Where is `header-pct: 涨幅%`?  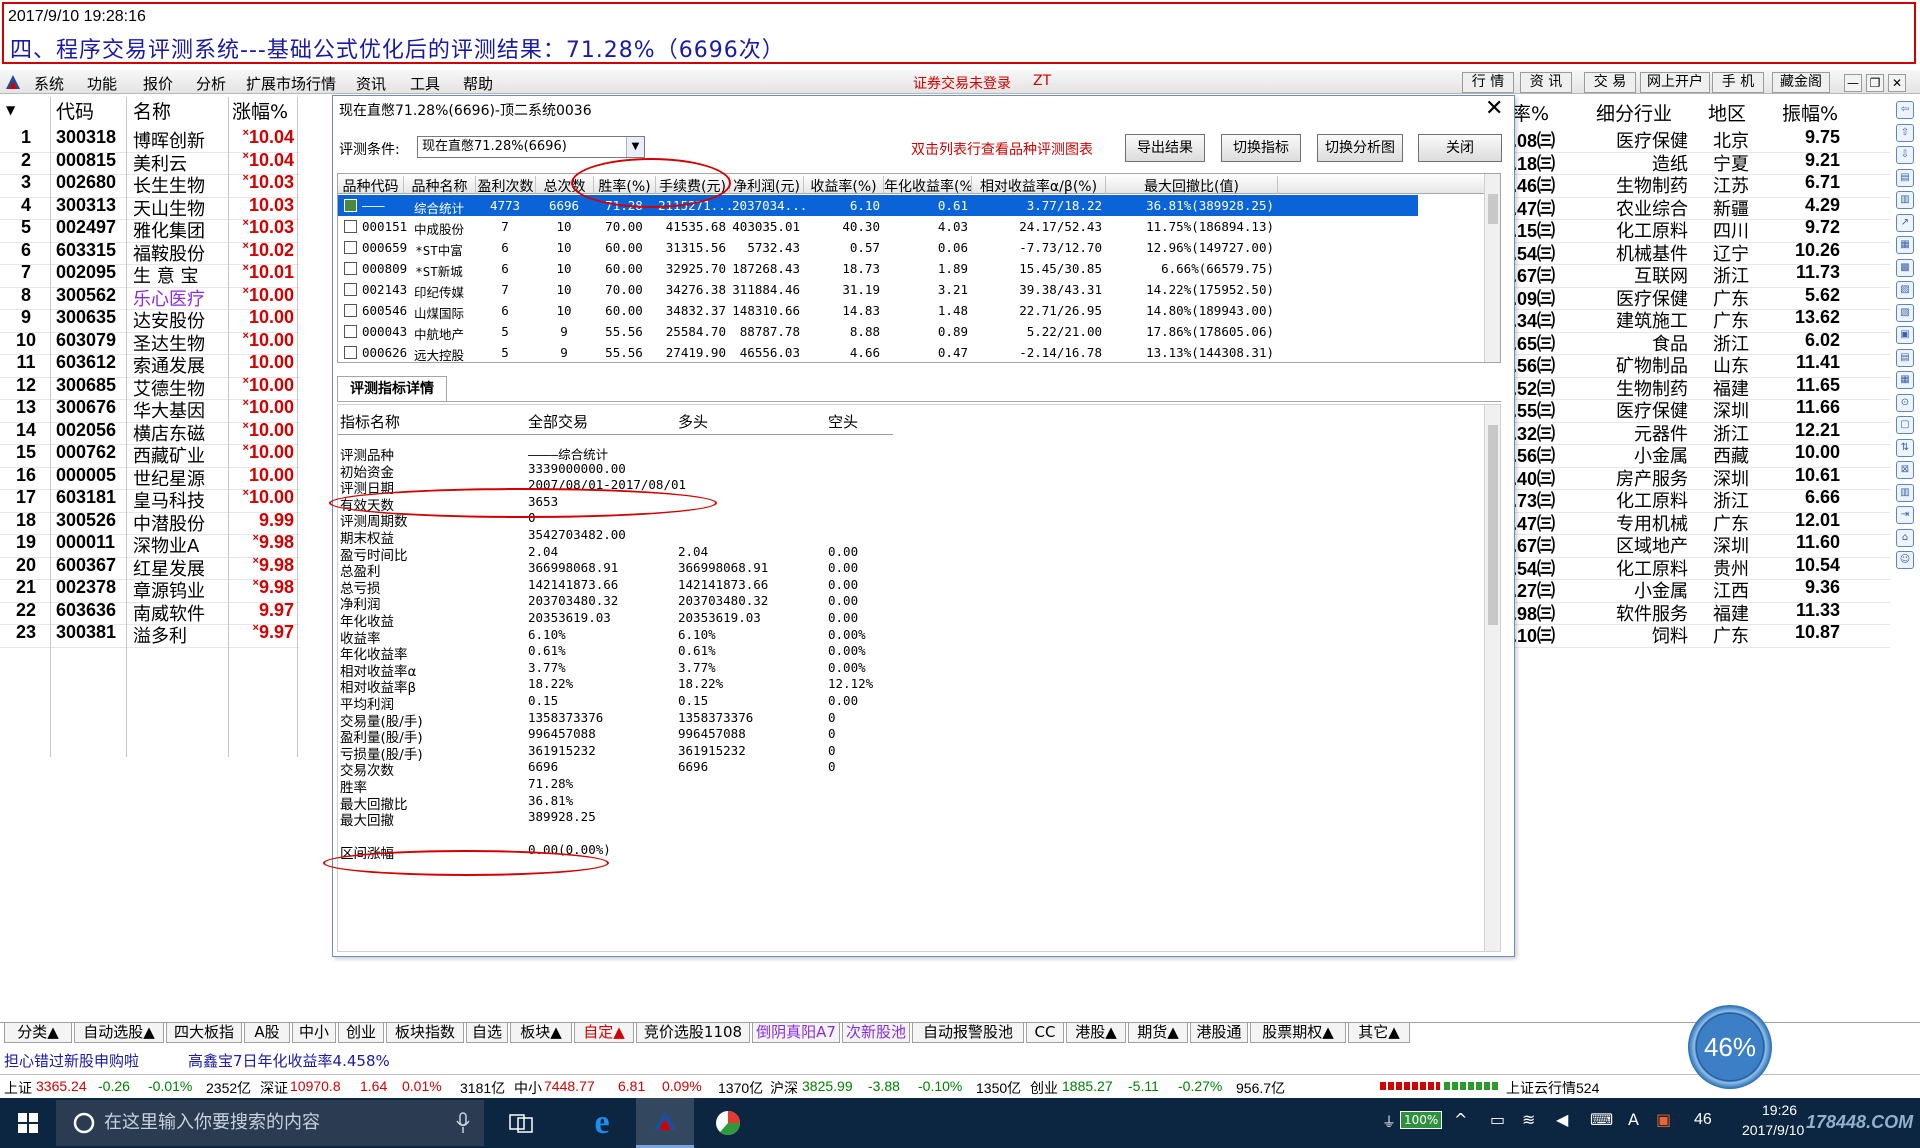 header-pct: 涨幅% is located at coordinates (260, 110).